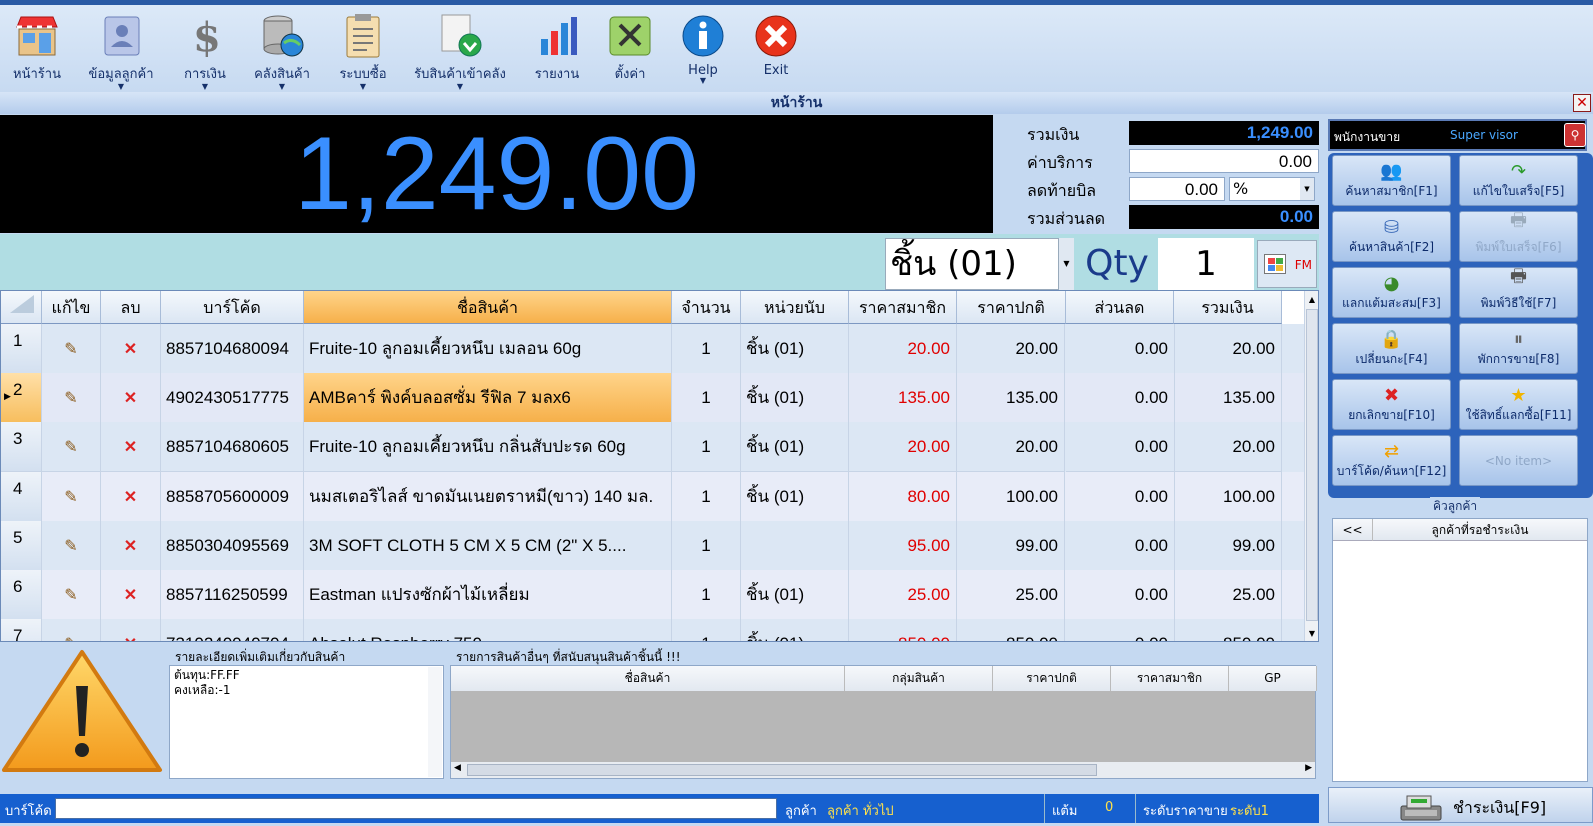 The width and height of the screenshot is (1593, 826). I want to click on row-number: ▶ 2, so click(21, 398).